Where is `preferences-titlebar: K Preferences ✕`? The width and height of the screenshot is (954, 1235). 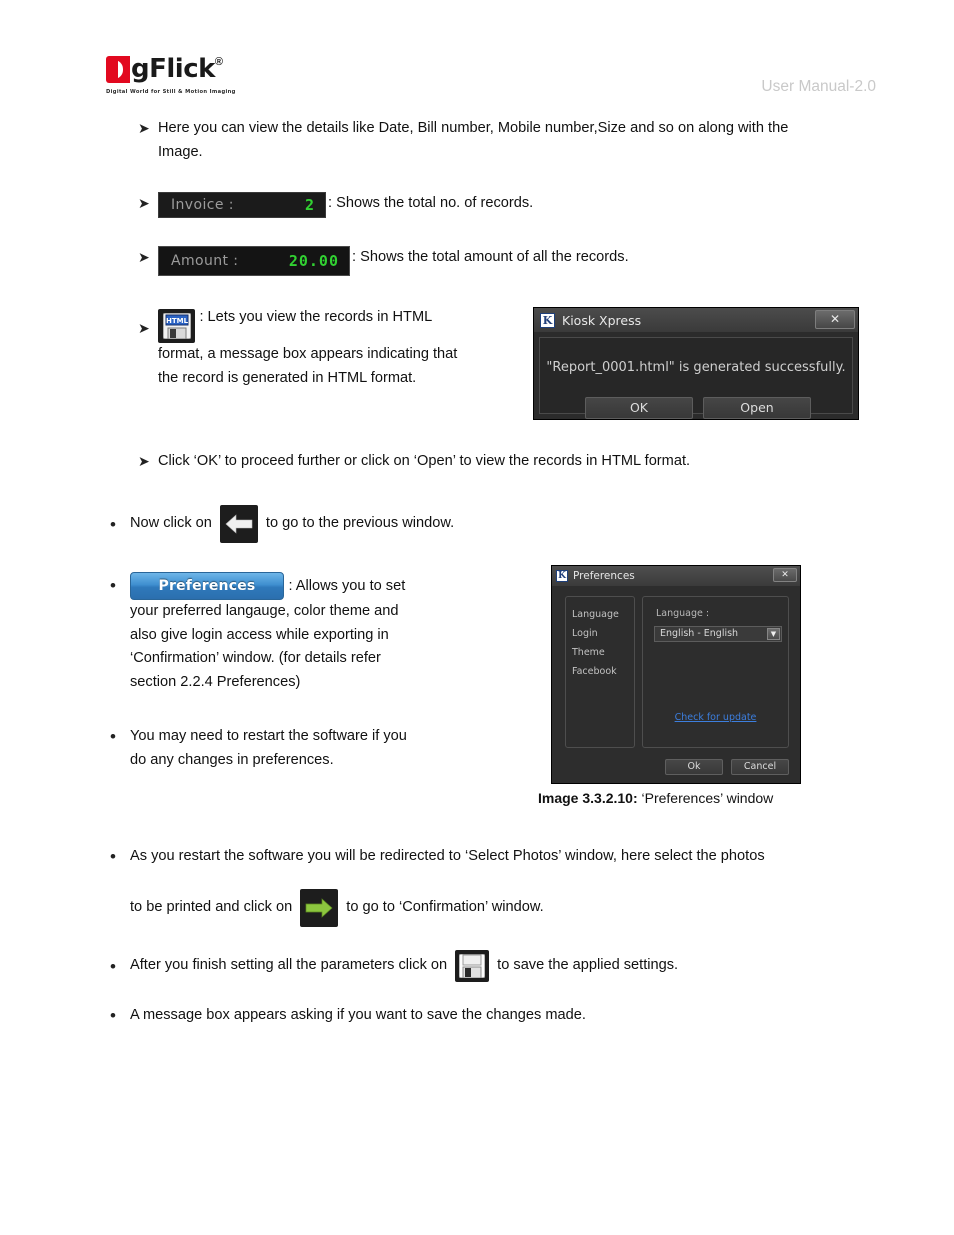
preferences-titlebar: K Preferences ✕ is located at coordinates (676, 576).